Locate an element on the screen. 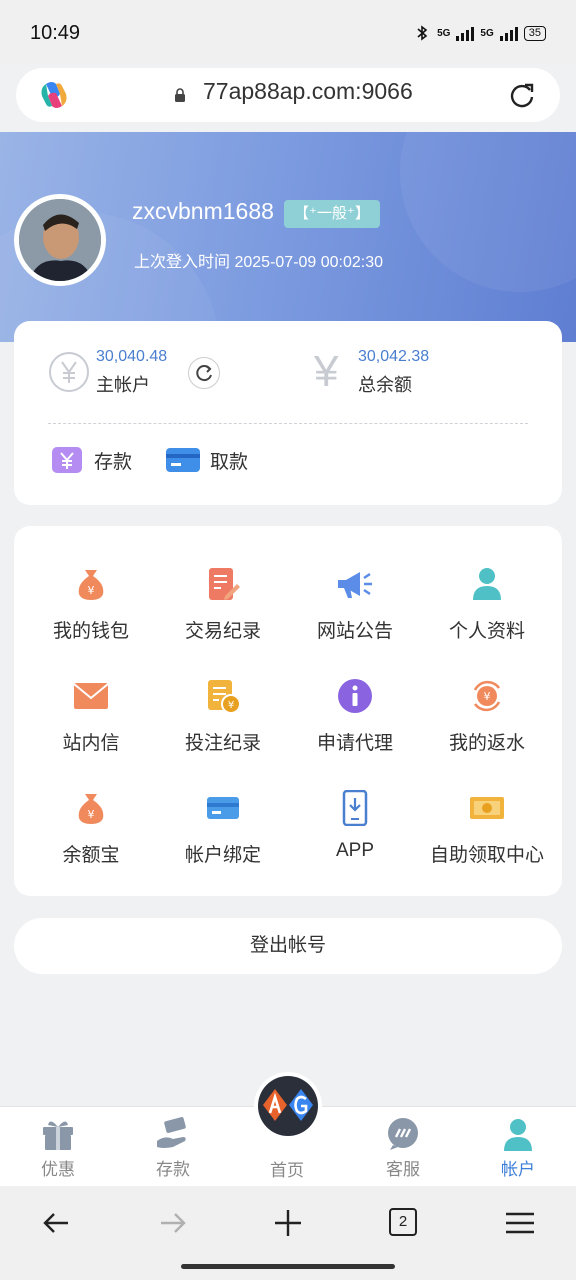  menu-label: APP is located at coordinates (355, 850).